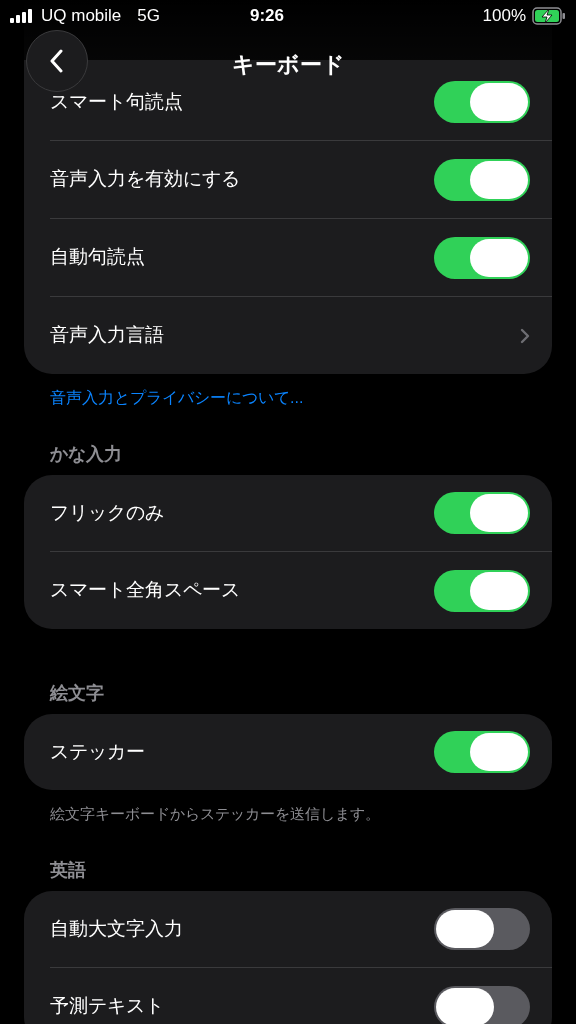  Describe the element at coordinates (86, 455) in the screenshot. I see `section-header: かな入力` at that location.